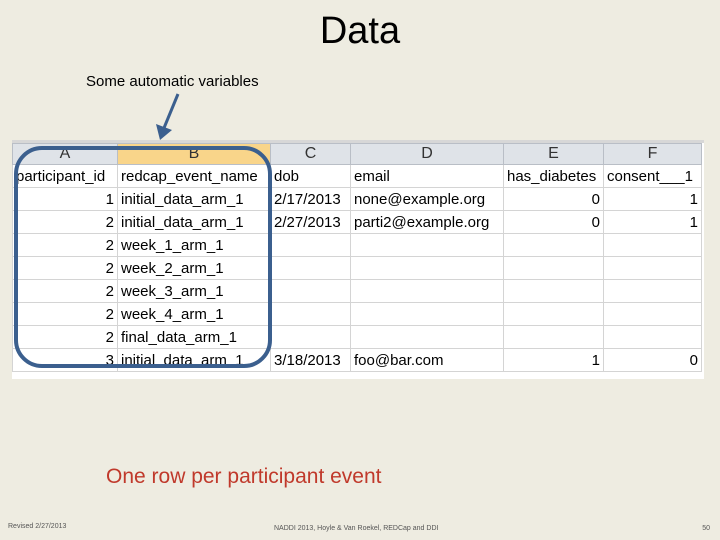 The width and height of the screenshot is (720, 540). What do you see at coordinates (652, 154) in the screenshot?
I see `column-header-f: F` at bounding box center [652, 154].